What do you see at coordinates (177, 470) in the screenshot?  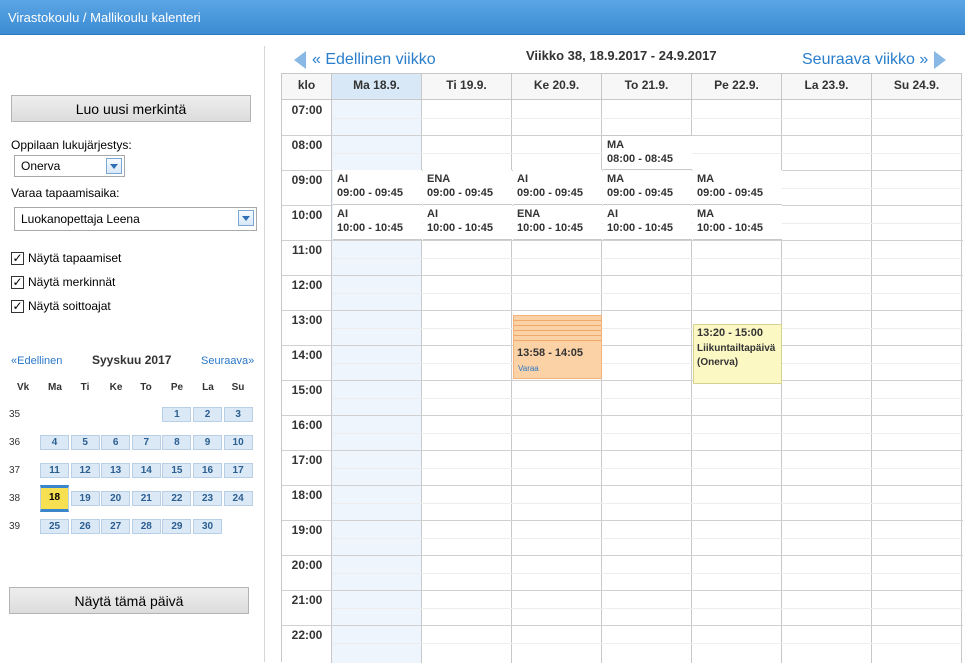 I see `mini-calendar-day: 15` at bounding box center [177, 470].